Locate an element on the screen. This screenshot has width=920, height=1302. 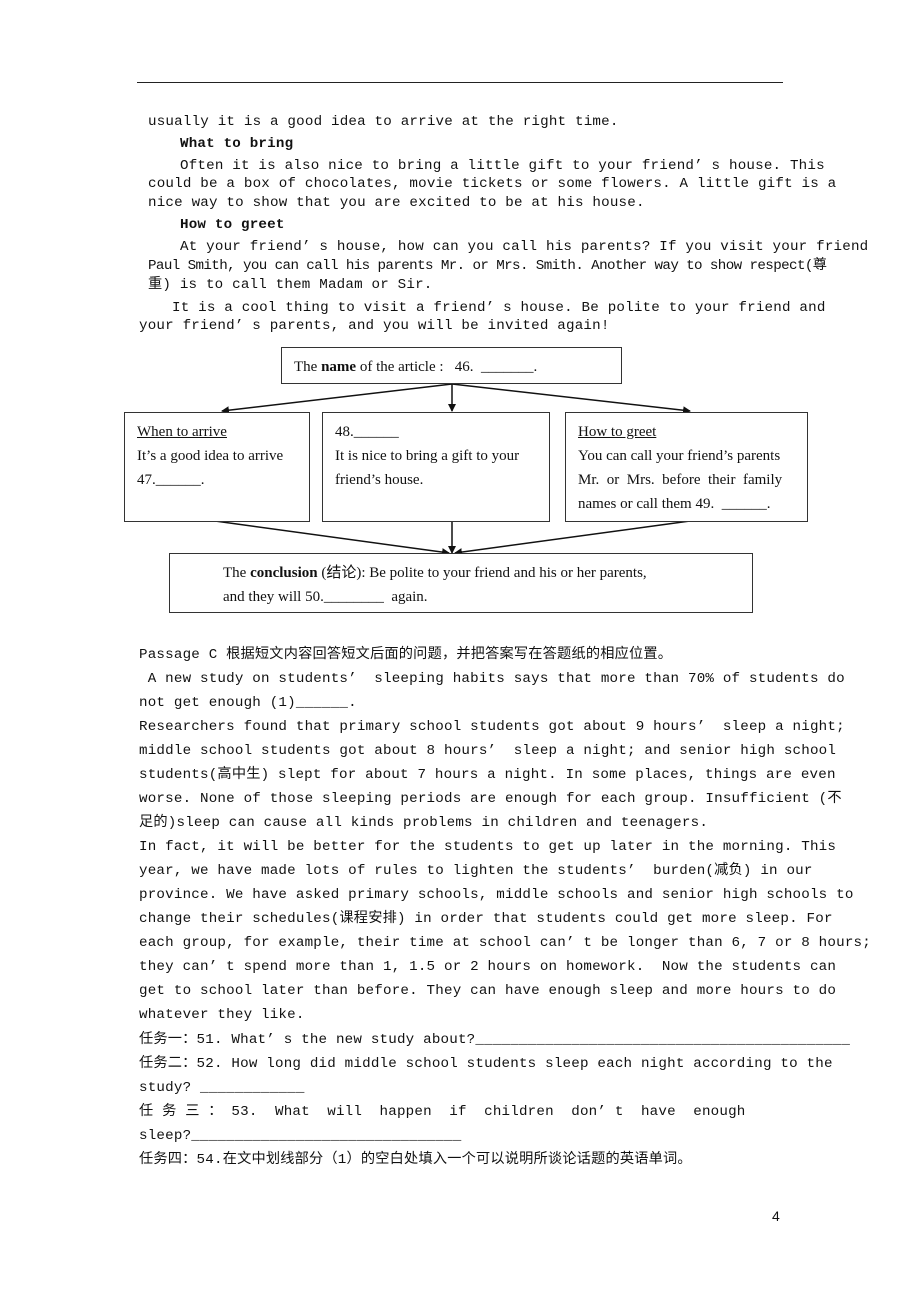
text-line-blank-1: not get enough (1)______. is located at coordinates (248, 703).